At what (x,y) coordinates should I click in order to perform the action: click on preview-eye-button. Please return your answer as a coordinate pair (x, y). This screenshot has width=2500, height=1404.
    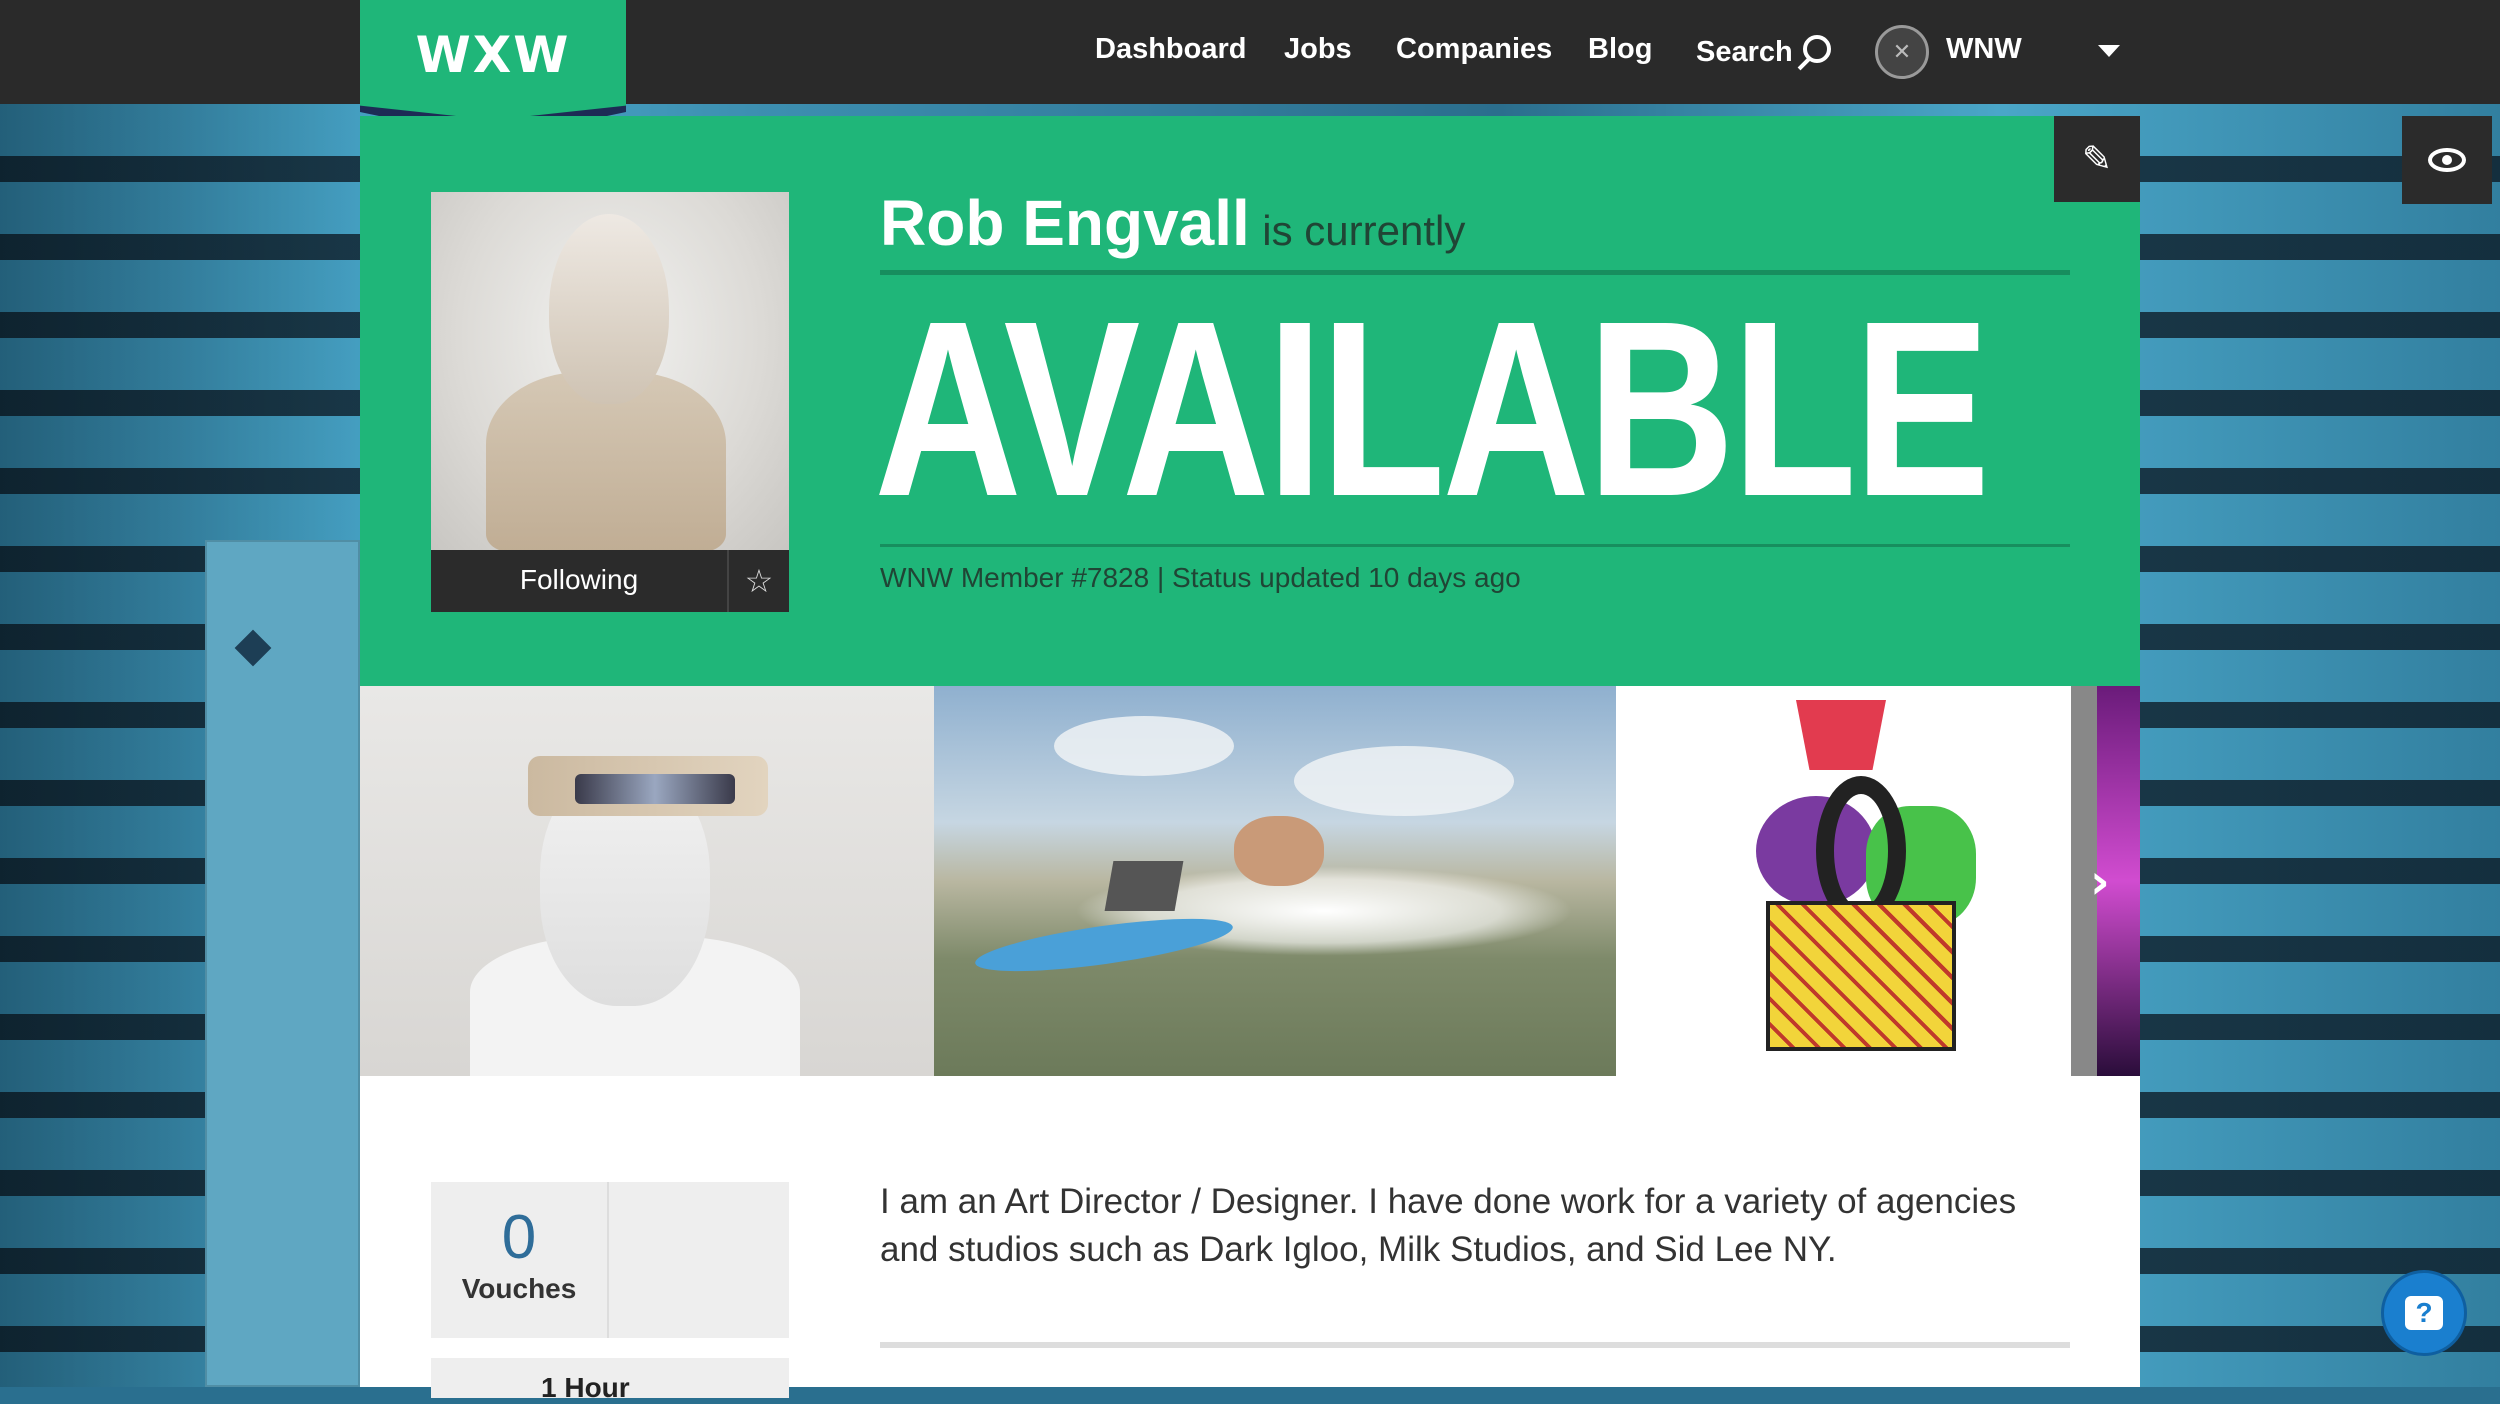
    Looking at the image, I should click on (2447, 160).